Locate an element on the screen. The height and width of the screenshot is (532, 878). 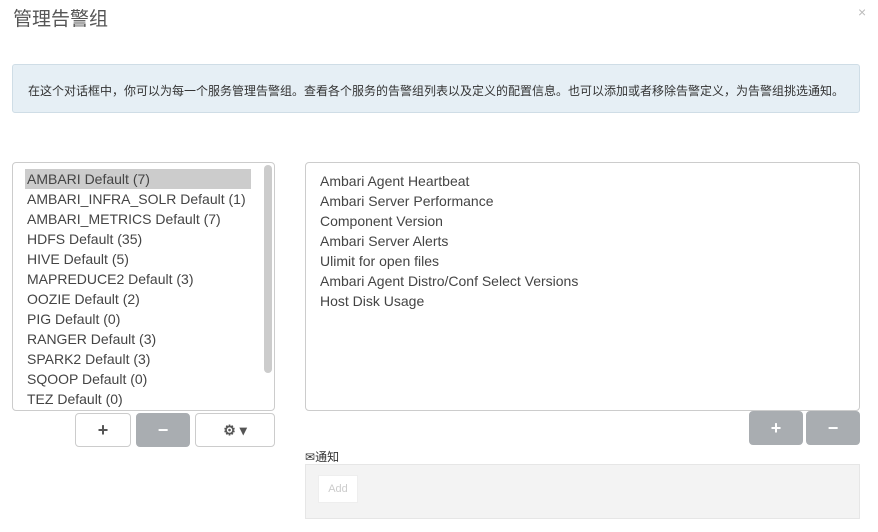
scrollbar is located at coordinates (268, 269).